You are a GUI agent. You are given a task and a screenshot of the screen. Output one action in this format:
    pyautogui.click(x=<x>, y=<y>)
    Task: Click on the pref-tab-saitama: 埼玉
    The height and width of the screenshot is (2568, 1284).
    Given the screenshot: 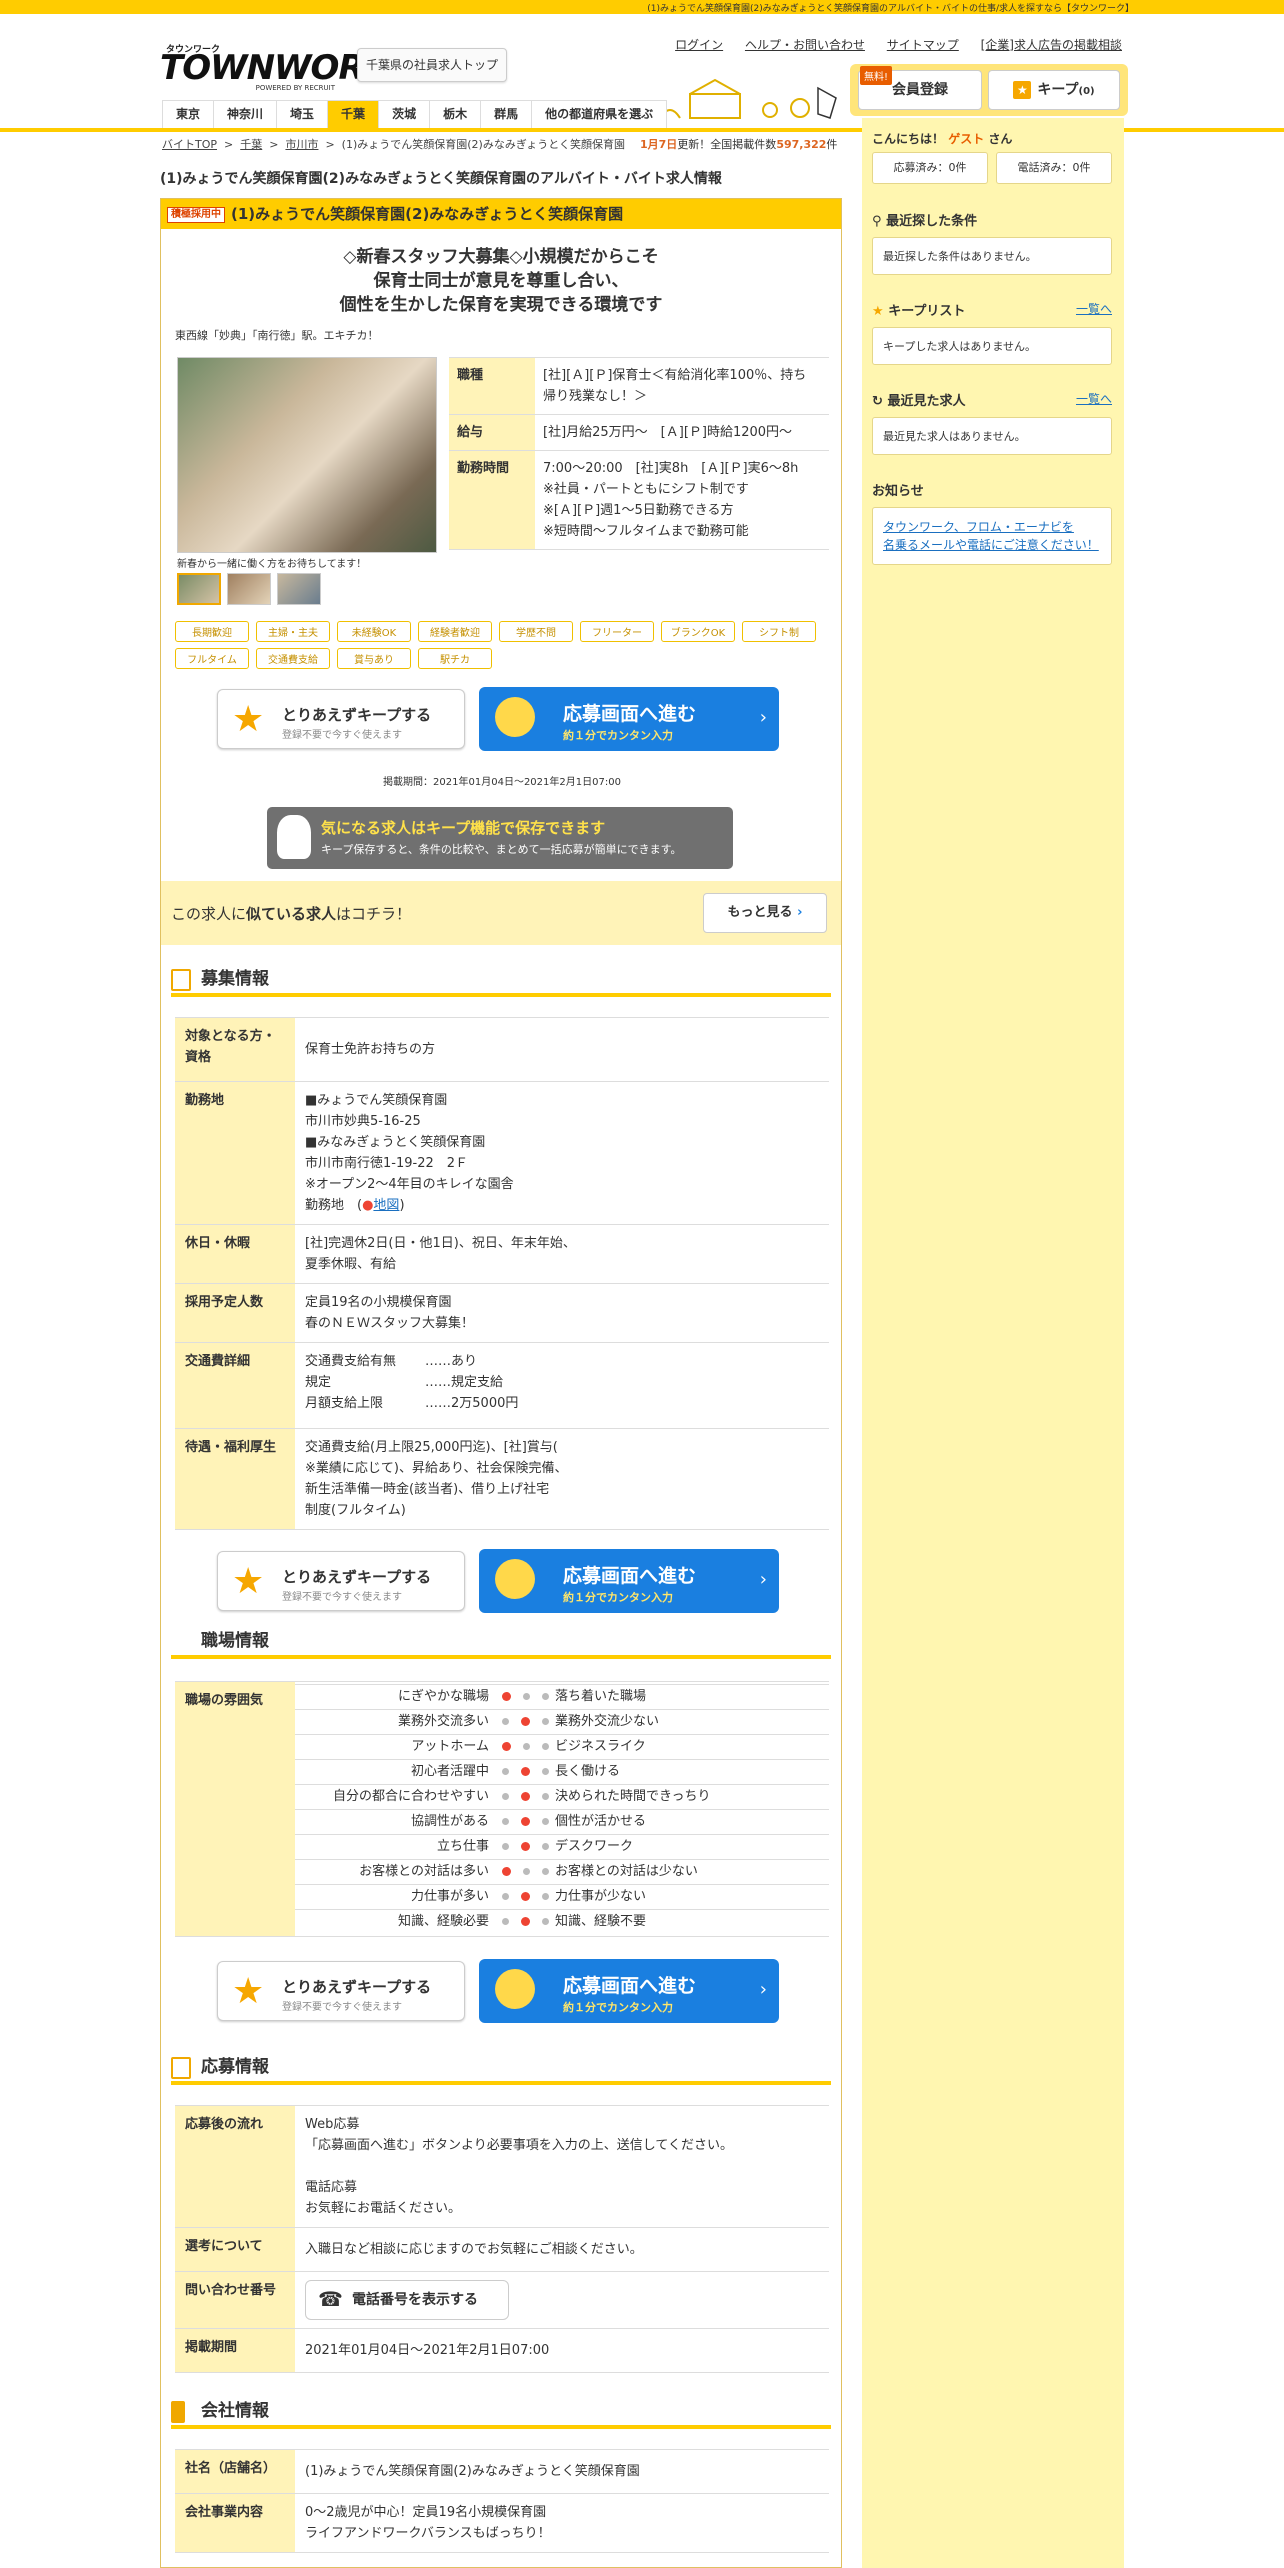 What is the action you would take?
    pyautogui.click(x=303, y=114)
    